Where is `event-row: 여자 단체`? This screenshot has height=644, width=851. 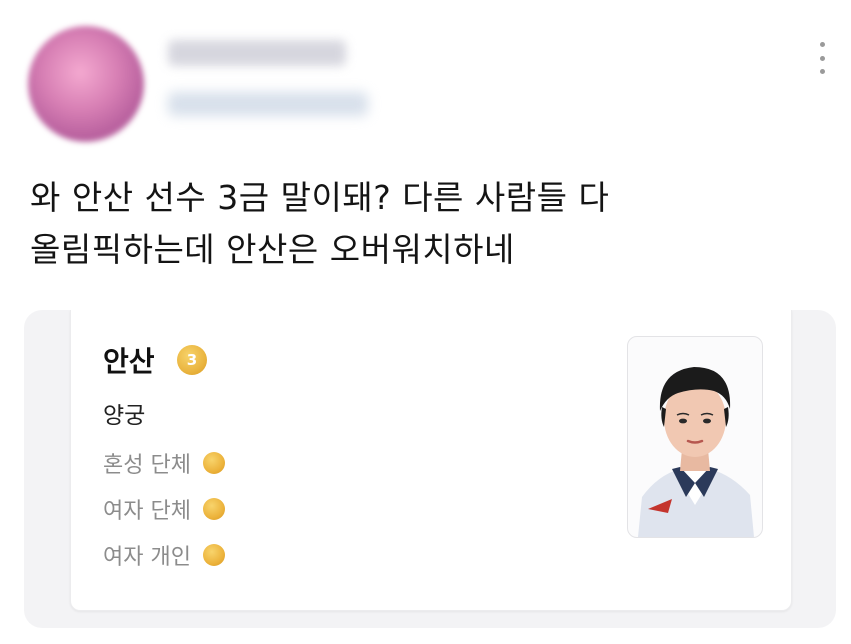
event-row: 여자 단체 is located at coordinates (164, 509).